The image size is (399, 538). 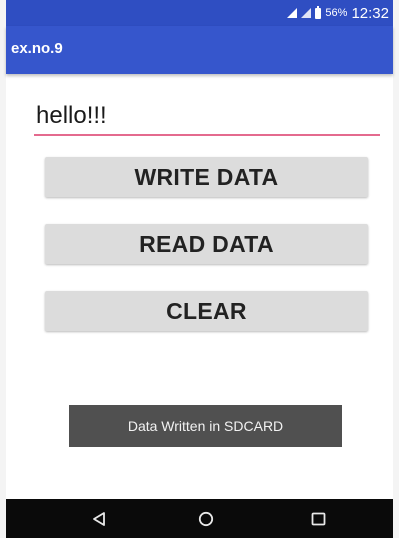 What do you see at coordinates (99, 519) in the screenshot?
I see `back-icon` at bounding box center [99, 519].